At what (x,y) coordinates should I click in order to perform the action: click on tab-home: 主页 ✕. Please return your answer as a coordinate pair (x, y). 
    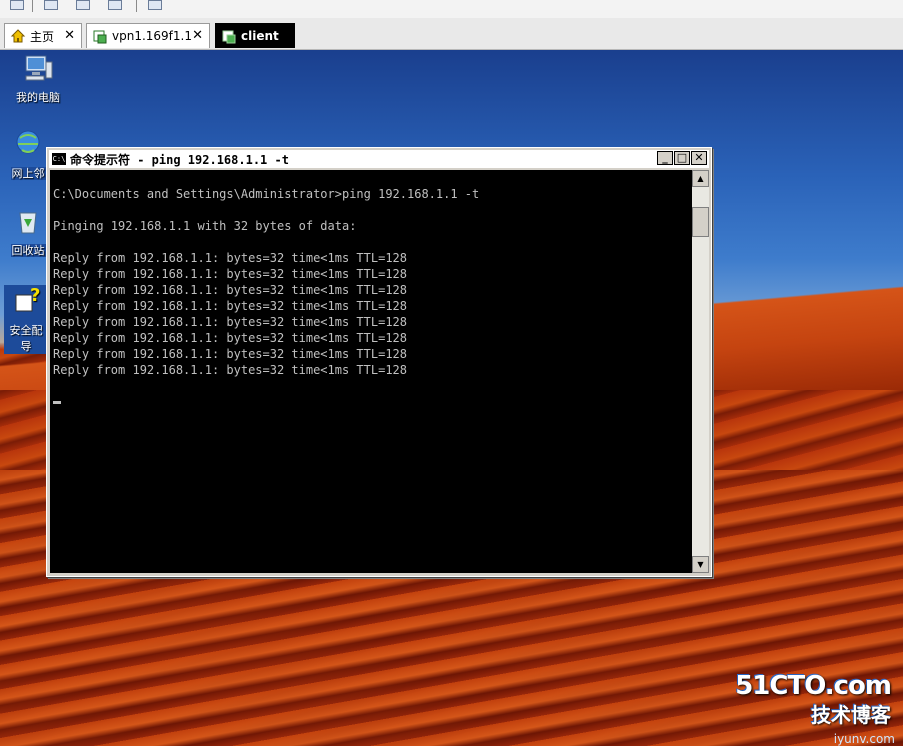
    Looking at the image, I should click on (43, 35).